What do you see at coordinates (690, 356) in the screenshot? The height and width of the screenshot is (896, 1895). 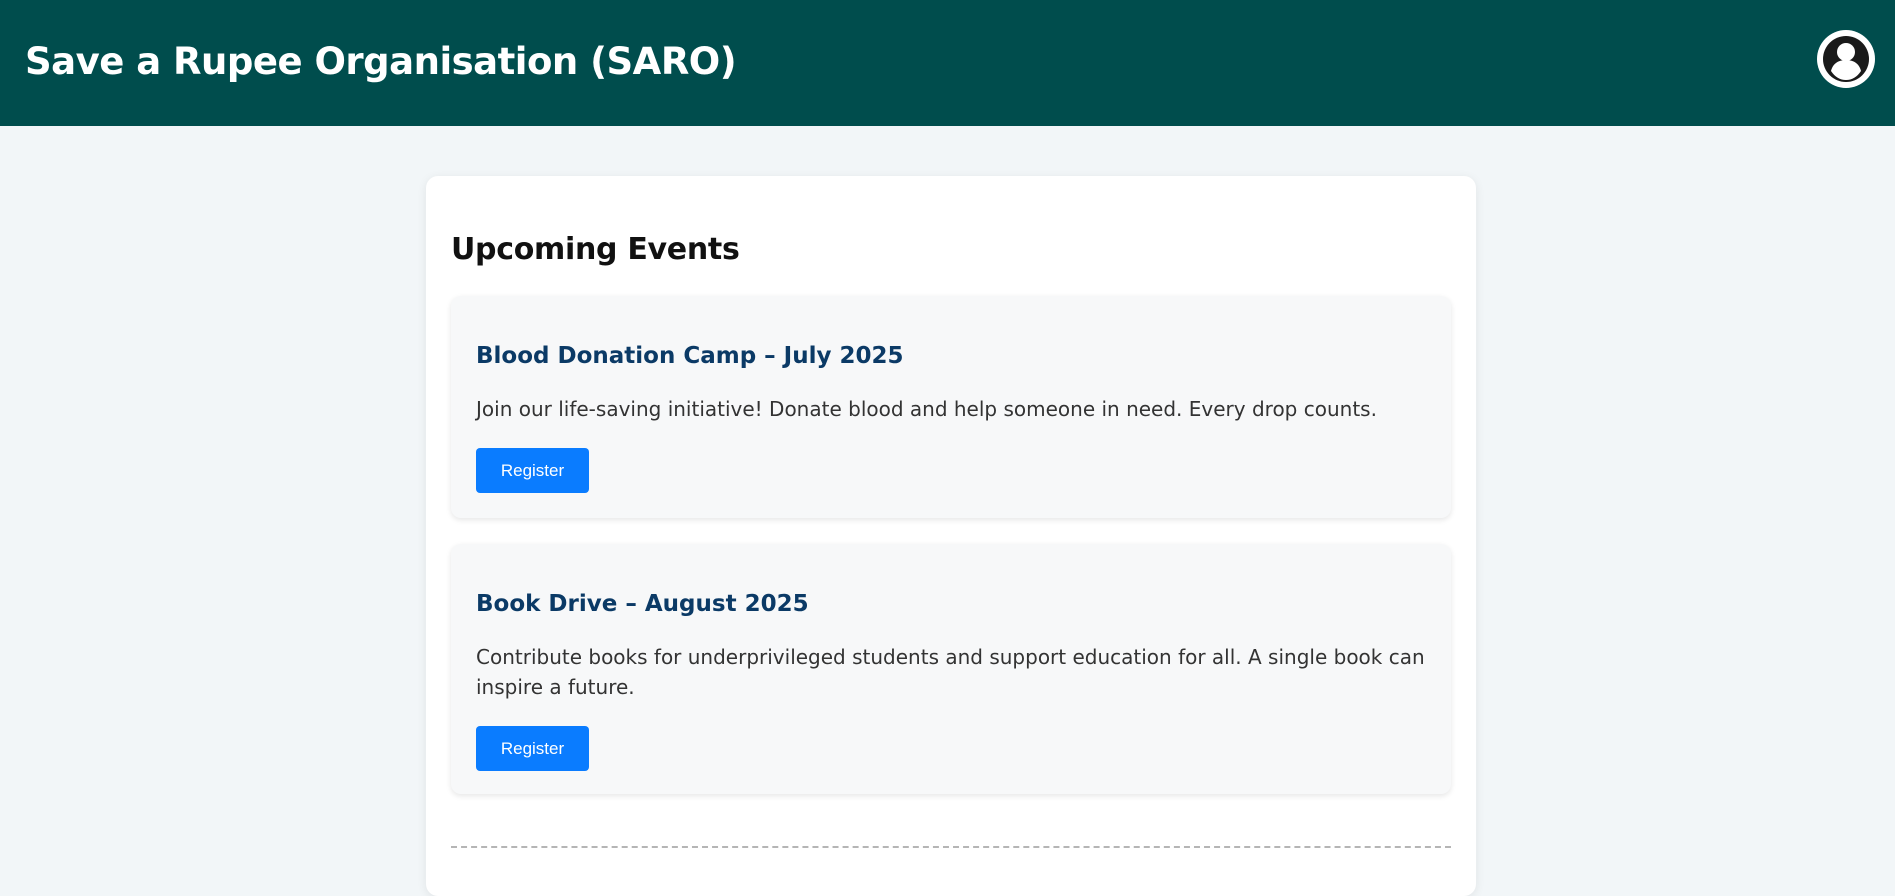 I see `event-title: Blood Donation Camp – July 2025` at bounding box center [690, 356].